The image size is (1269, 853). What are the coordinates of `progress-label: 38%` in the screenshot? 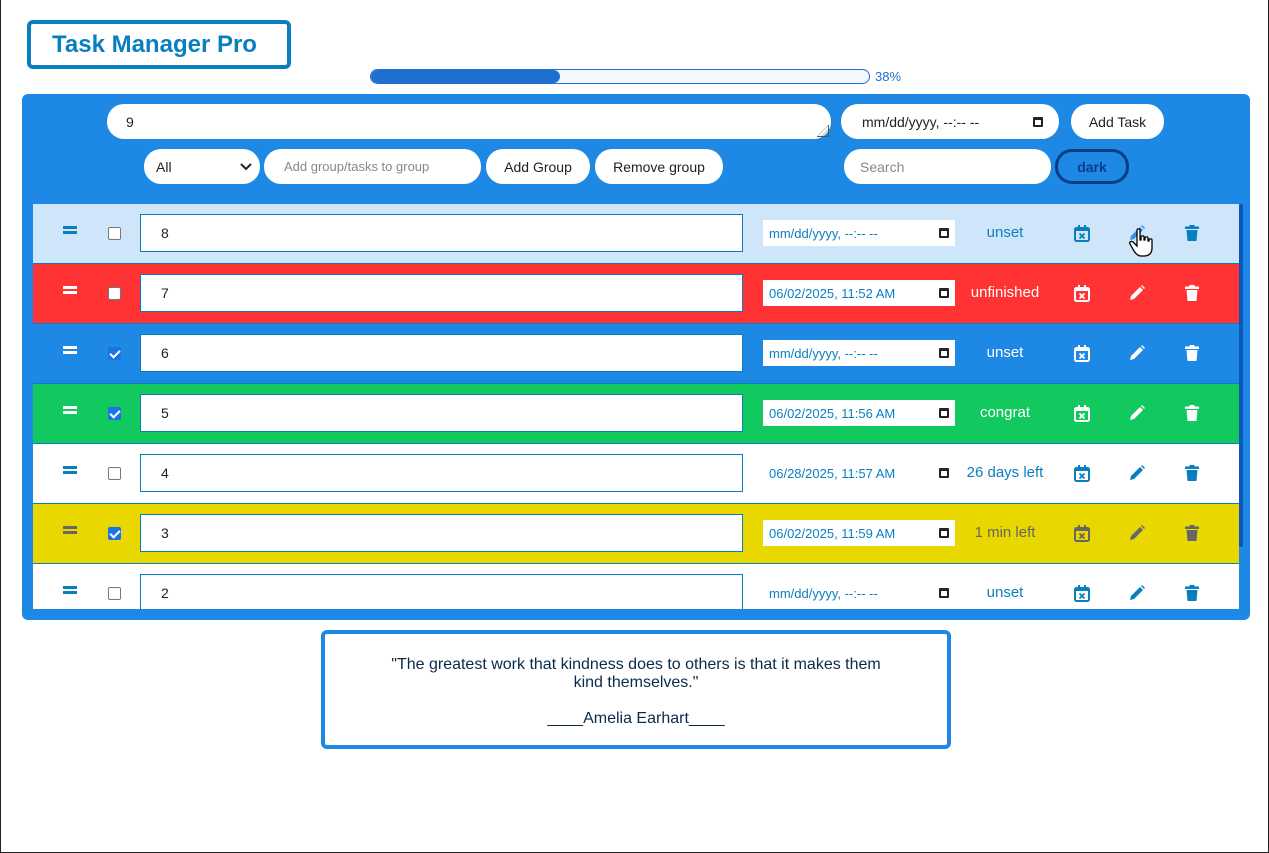 It's located at (888, 76).